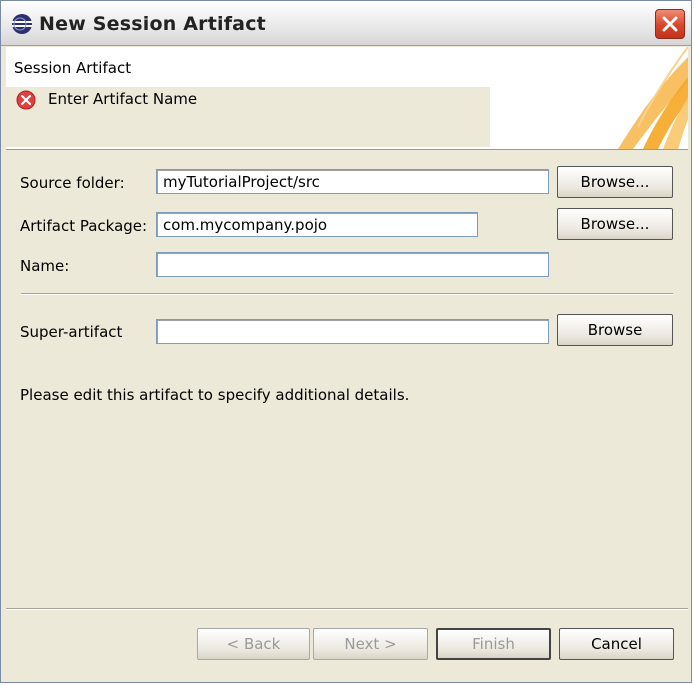 Image resolution: width=694 pixels, height=685 pixels. What do you see at coordinates (352, 181) in the screenshot?
I see `source-folder-input` at bounding box center [352, 181].